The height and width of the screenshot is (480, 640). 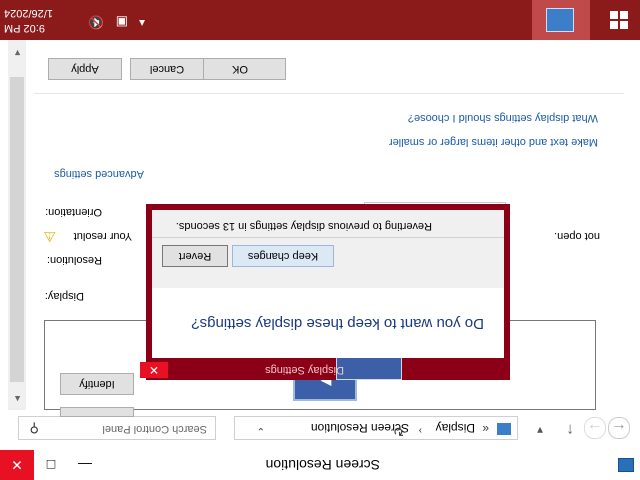 I want to click on dialog-close-button: ✕, so click(x=154, y=370).